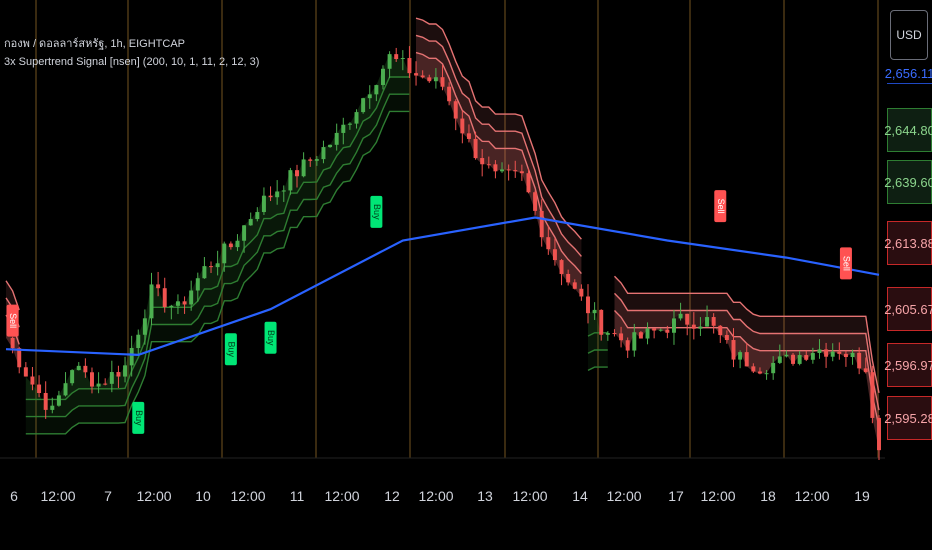  Describe the element at coordinates (908, 365) in the screenshot. I see `price-label: 2,596.97` at that location.